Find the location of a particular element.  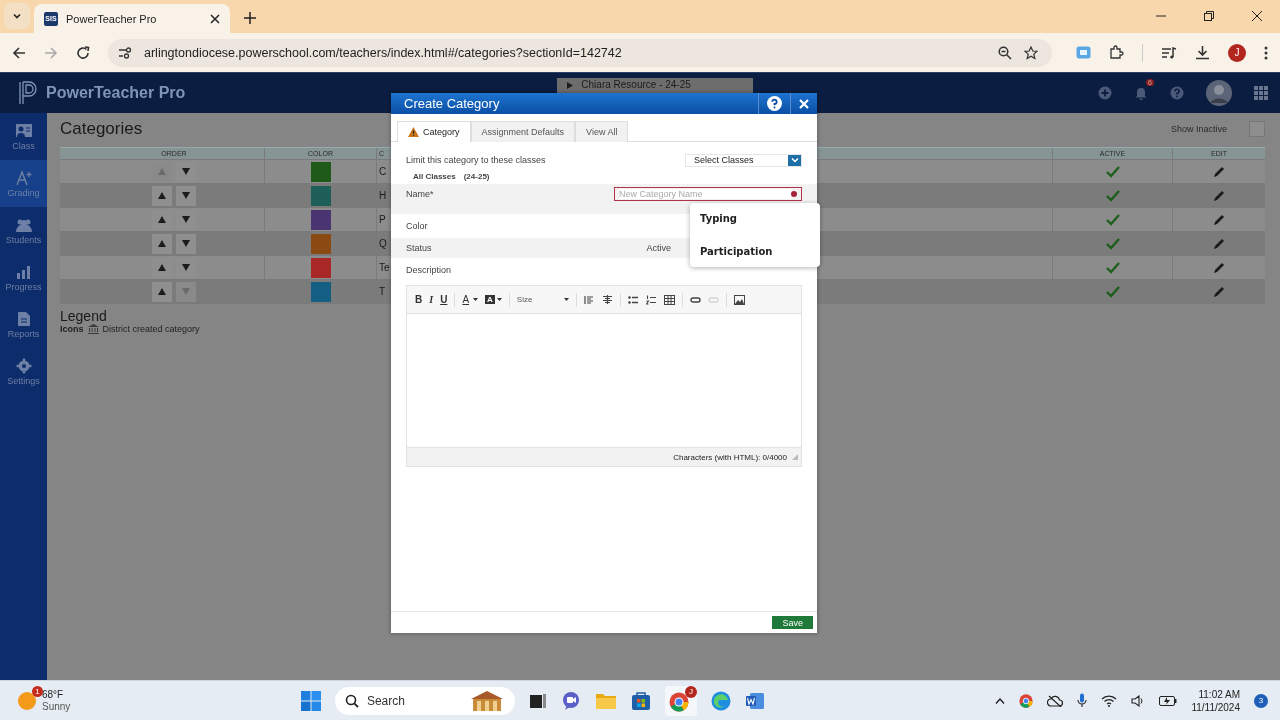

new-tab-icon is located at coordinates (250, 18).